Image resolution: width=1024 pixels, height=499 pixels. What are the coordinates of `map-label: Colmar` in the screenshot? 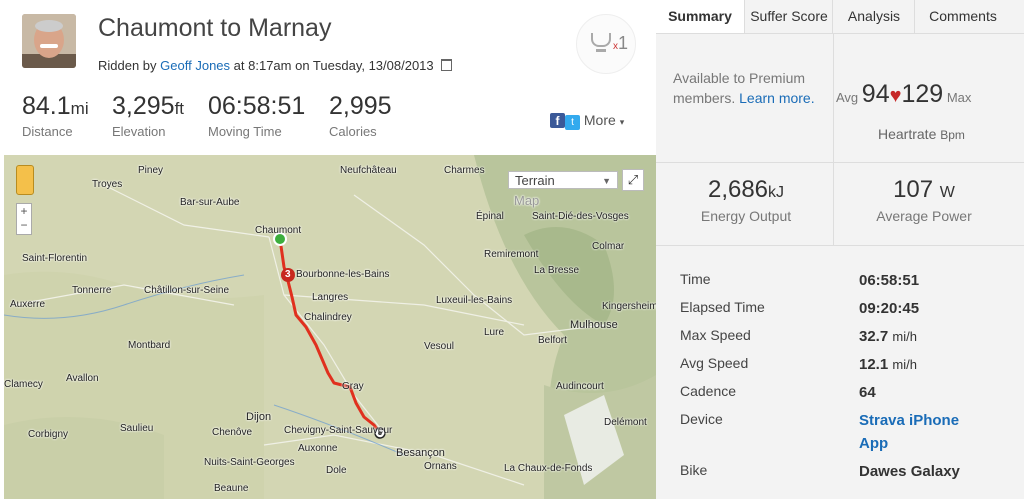 It's located at (608, 246).